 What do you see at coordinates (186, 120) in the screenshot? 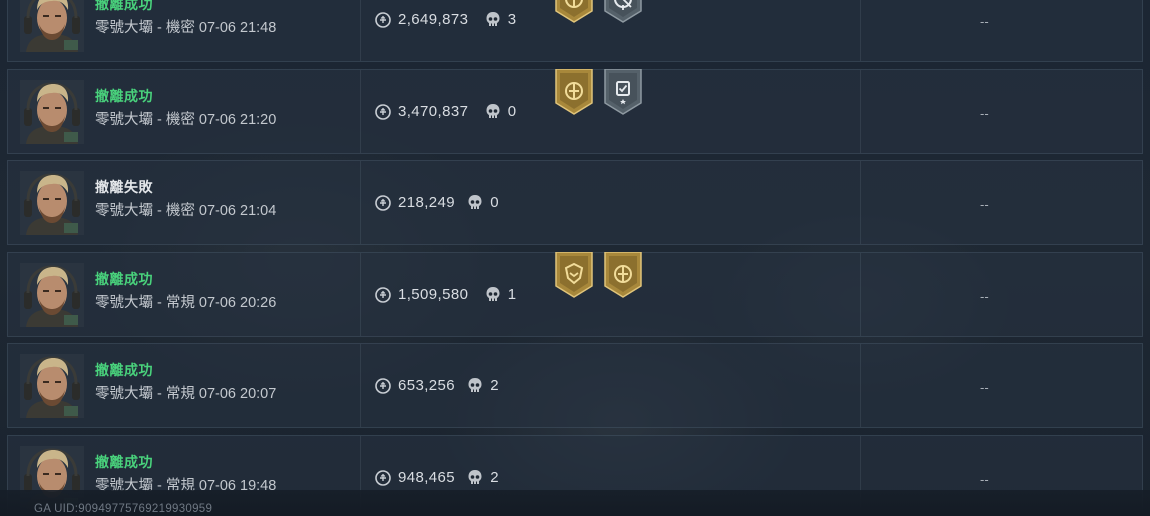
I see `map-mode-time: 零號大壩 - 機密 07-06 21:20` at bounding box center [186, 120].